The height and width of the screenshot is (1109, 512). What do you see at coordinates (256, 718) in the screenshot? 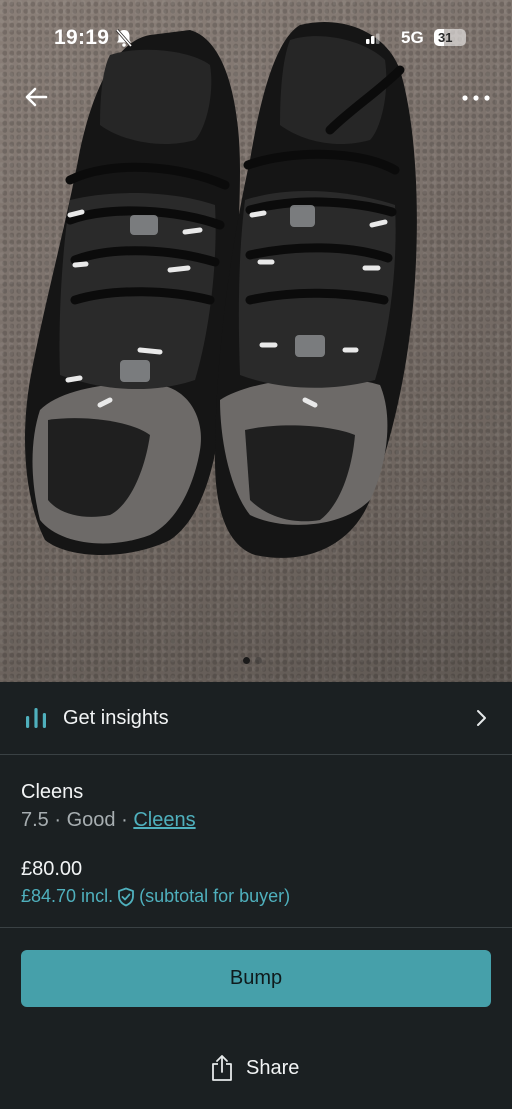
I see `get-insights-row: Get insights` at bounding box center [256, 718].